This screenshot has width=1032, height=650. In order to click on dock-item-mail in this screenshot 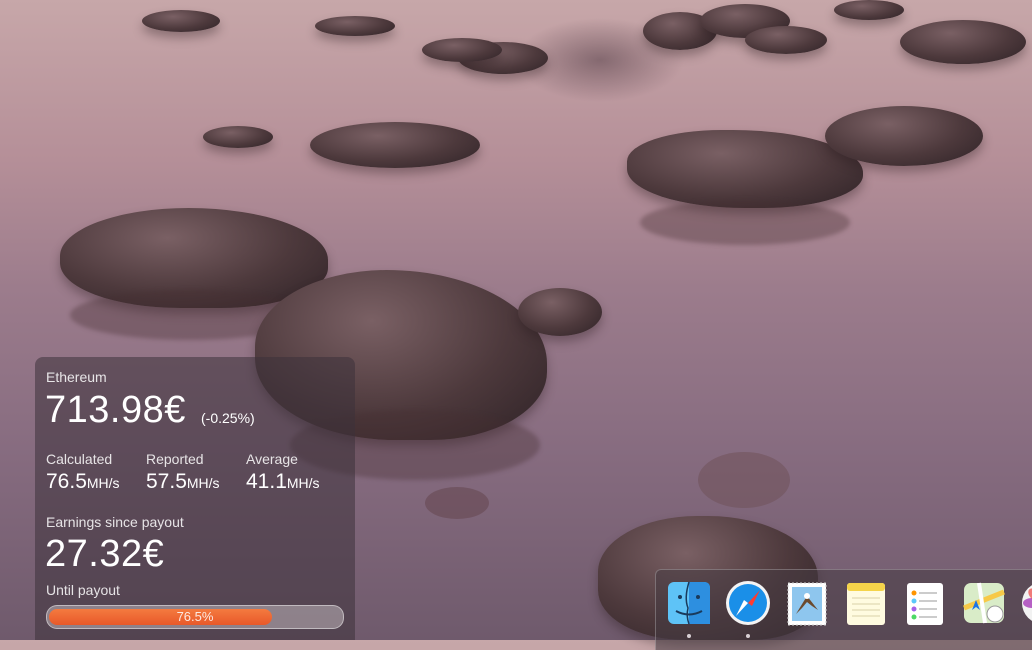, I will do `click(807, 603)`.